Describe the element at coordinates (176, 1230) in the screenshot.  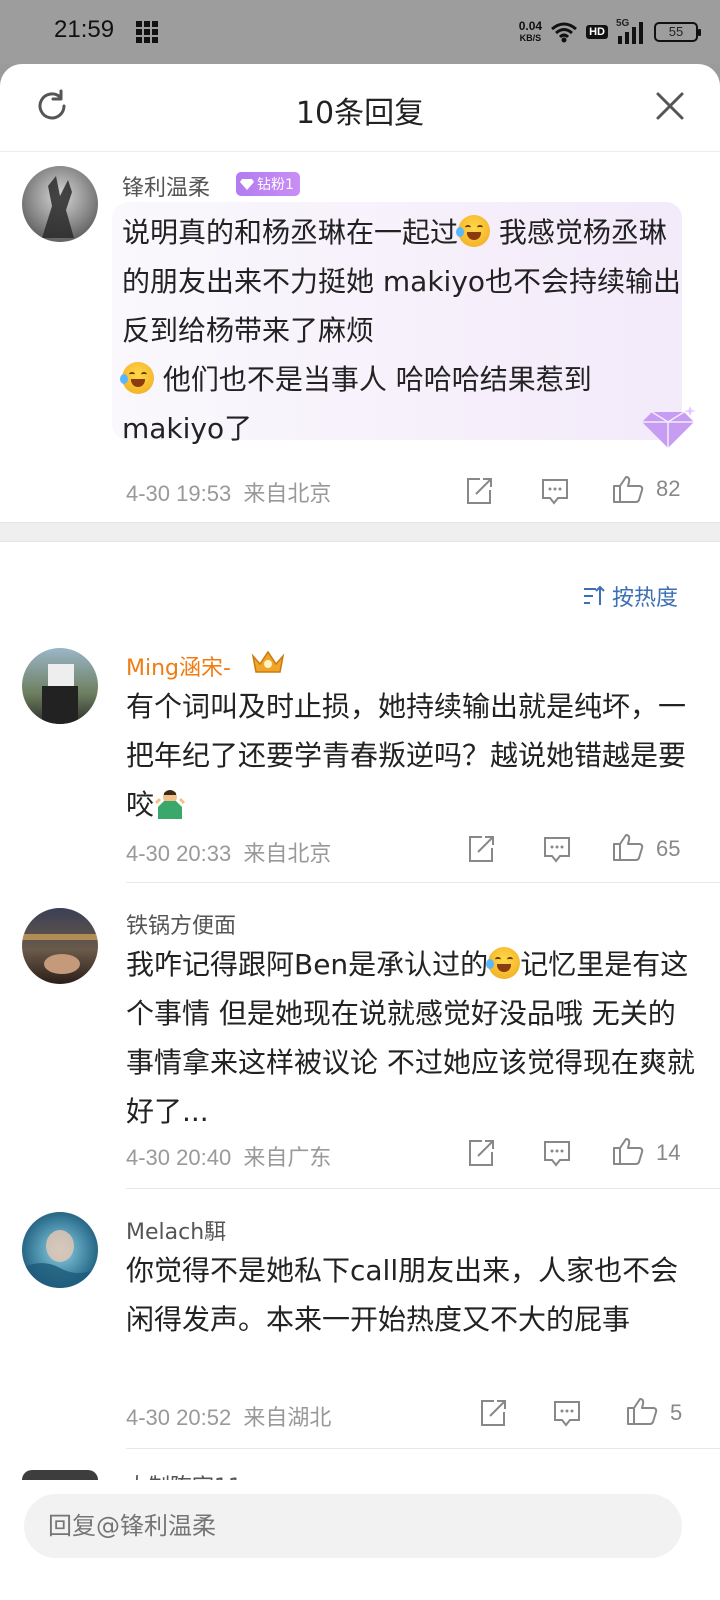
I see `reply-author: Melach駬` at that location.